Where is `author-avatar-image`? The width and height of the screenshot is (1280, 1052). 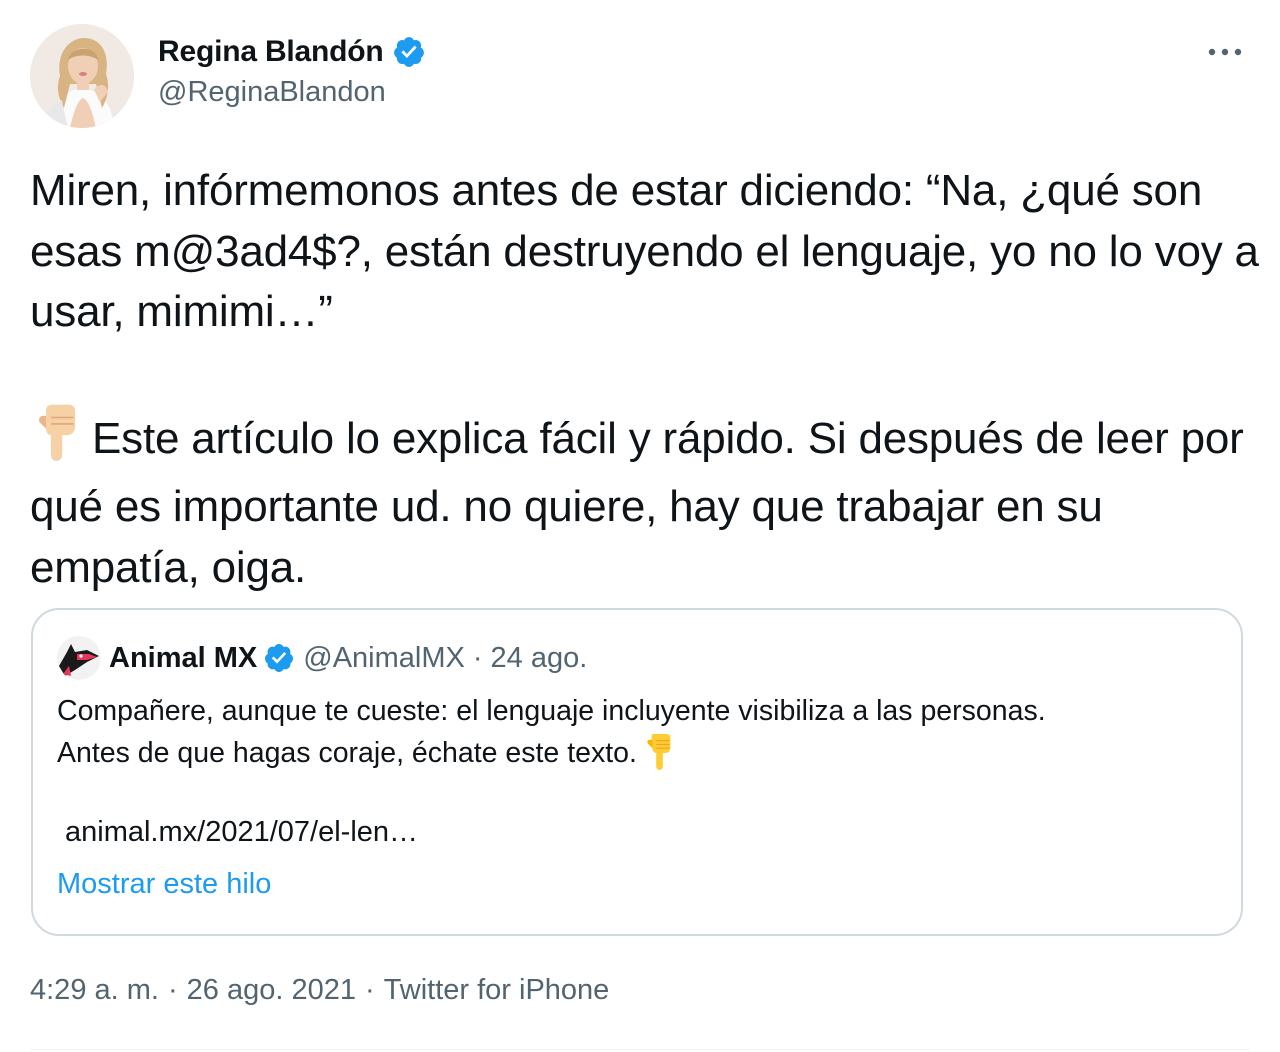
author-avatar-image is located at coordinates (82, 76).